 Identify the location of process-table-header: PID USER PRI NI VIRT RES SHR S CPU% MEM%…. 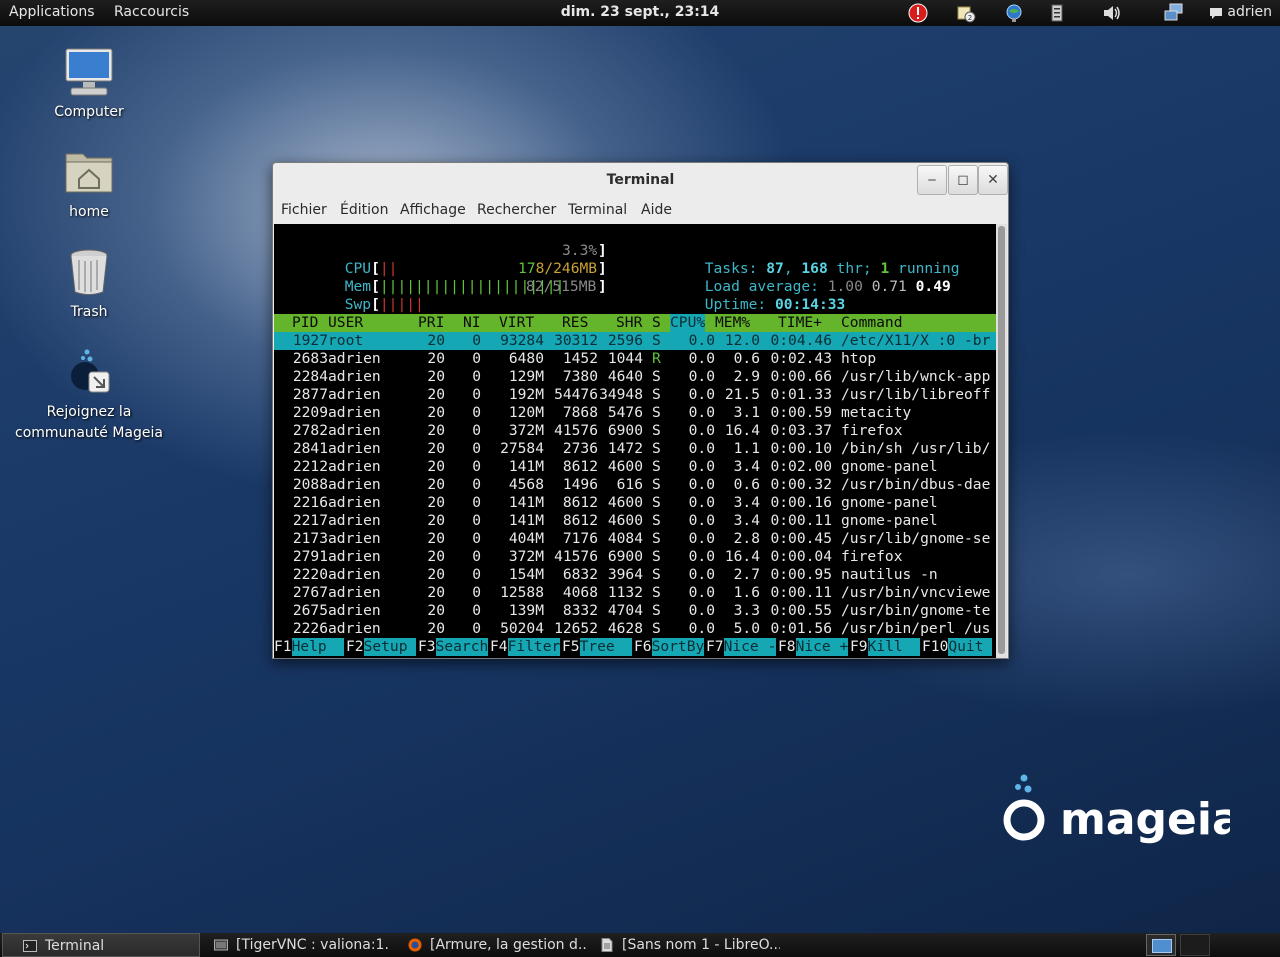
(635, 323).